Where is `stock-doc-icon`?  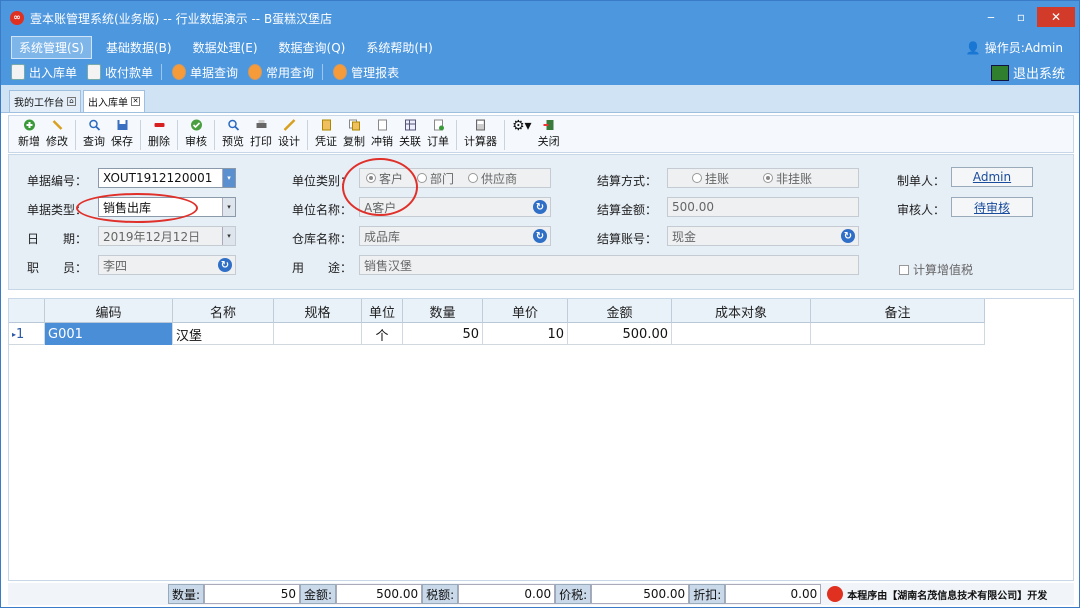
stock-doc-icon is located at coordinates (18, 72).